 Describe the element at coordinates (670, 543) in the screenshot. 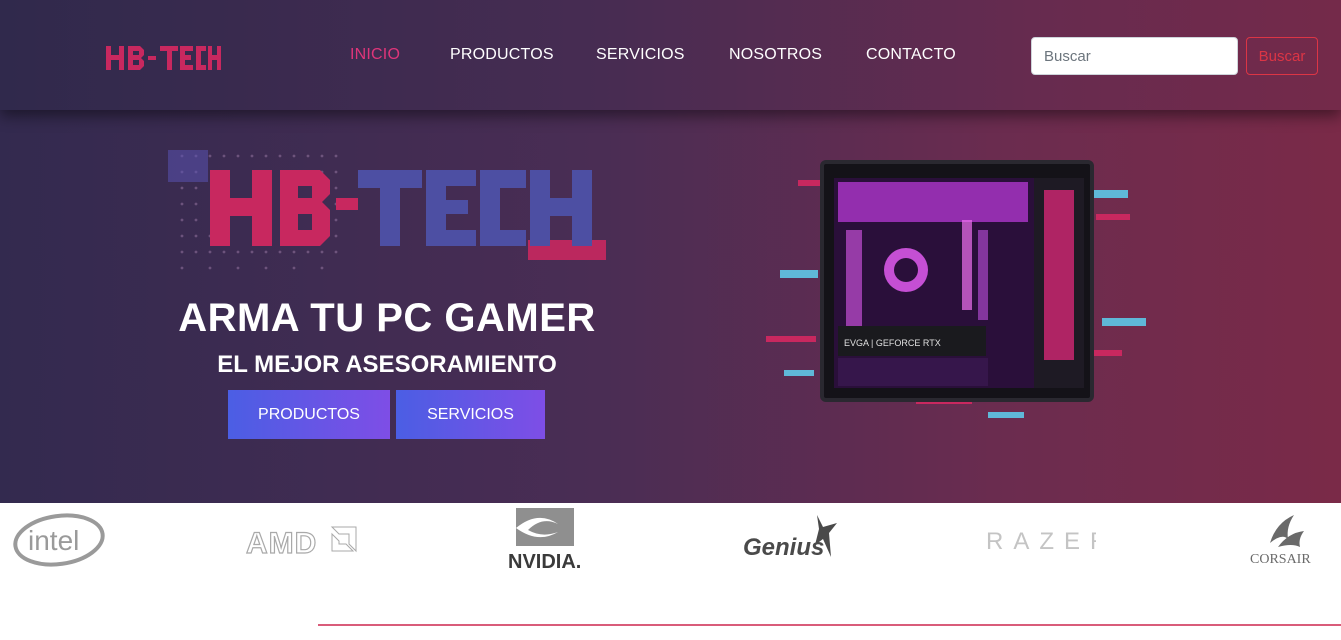

I see `brand-logos-strip: intel AMD NVIDIA. Genius RAZER` at that location.